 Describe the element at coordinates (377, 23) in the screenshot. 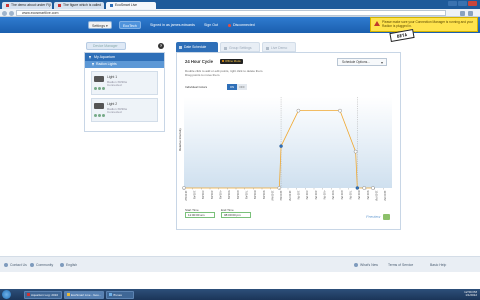

I see `warning-icon` at that location.